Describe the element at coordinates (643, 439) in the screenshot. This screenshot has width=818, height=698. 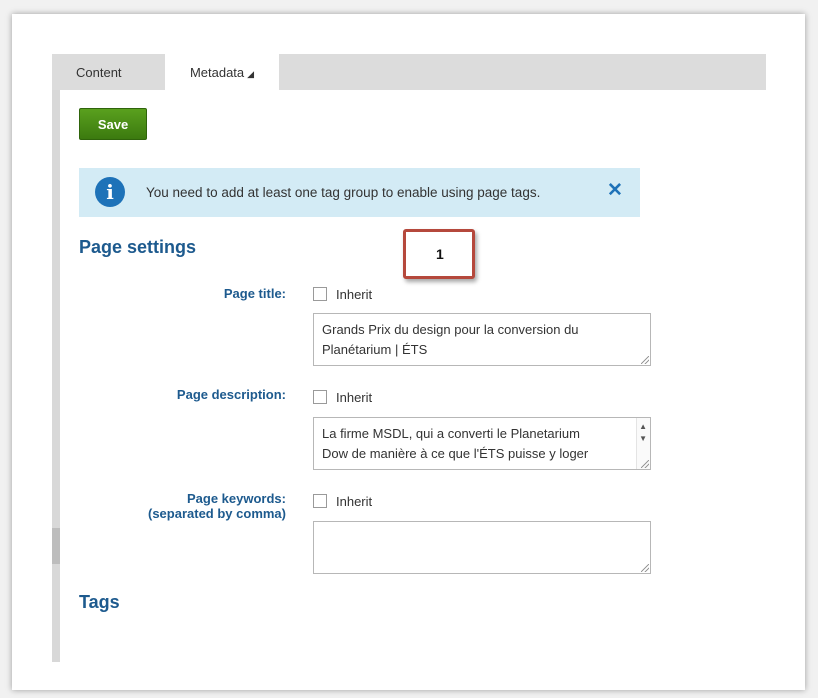
I see `scroll-down-icon: ▼` at that location.